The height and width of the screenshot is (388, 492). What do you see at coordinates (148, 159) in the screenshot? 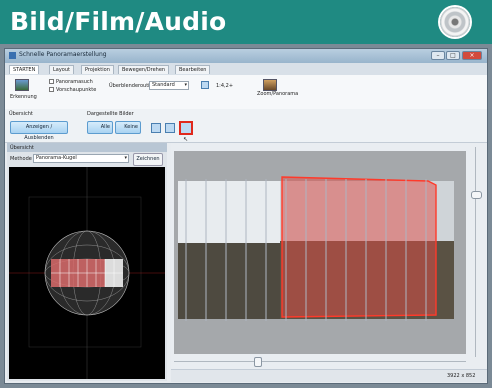
I see `draw-button: Zeichnen` at bounding box center [148, 159].